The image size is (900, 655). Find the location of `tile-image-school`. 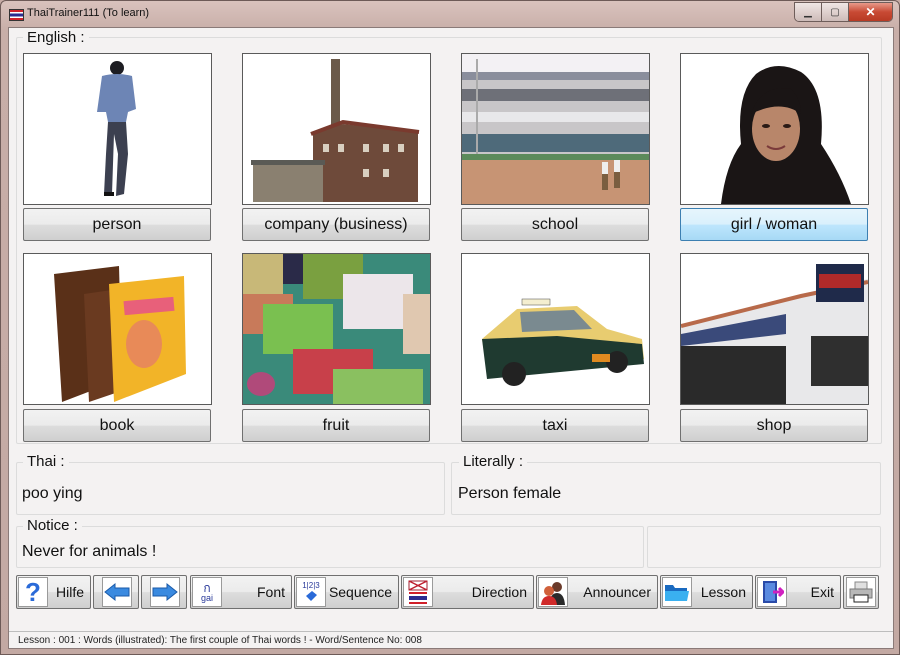

tile-image-school is located at coordinates (555, 129).